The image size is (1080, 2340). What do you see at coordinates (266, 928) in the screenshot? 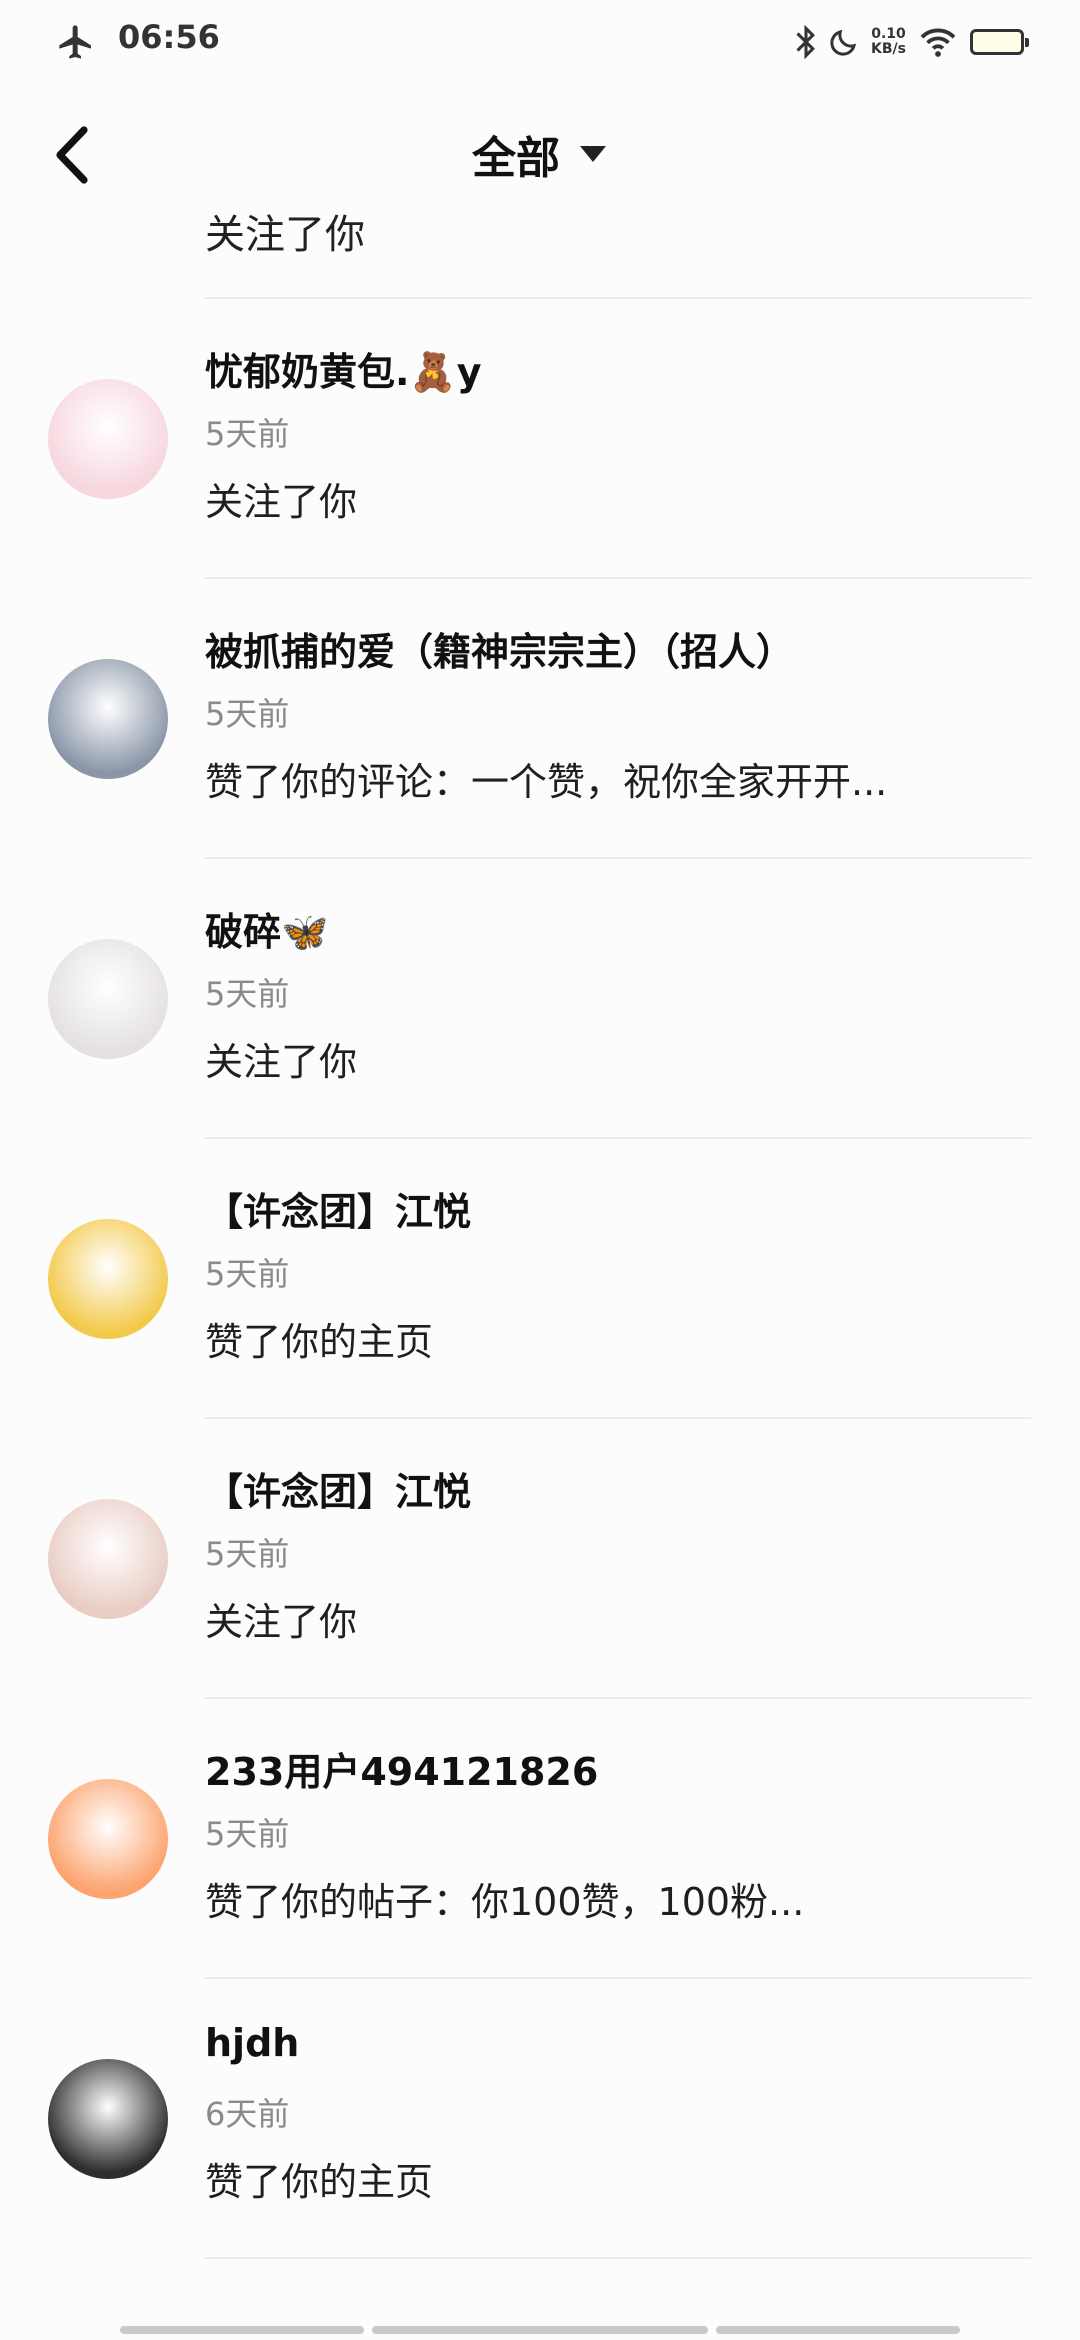
I see `username: 破碎🦋` at bounding box center [266, 928].